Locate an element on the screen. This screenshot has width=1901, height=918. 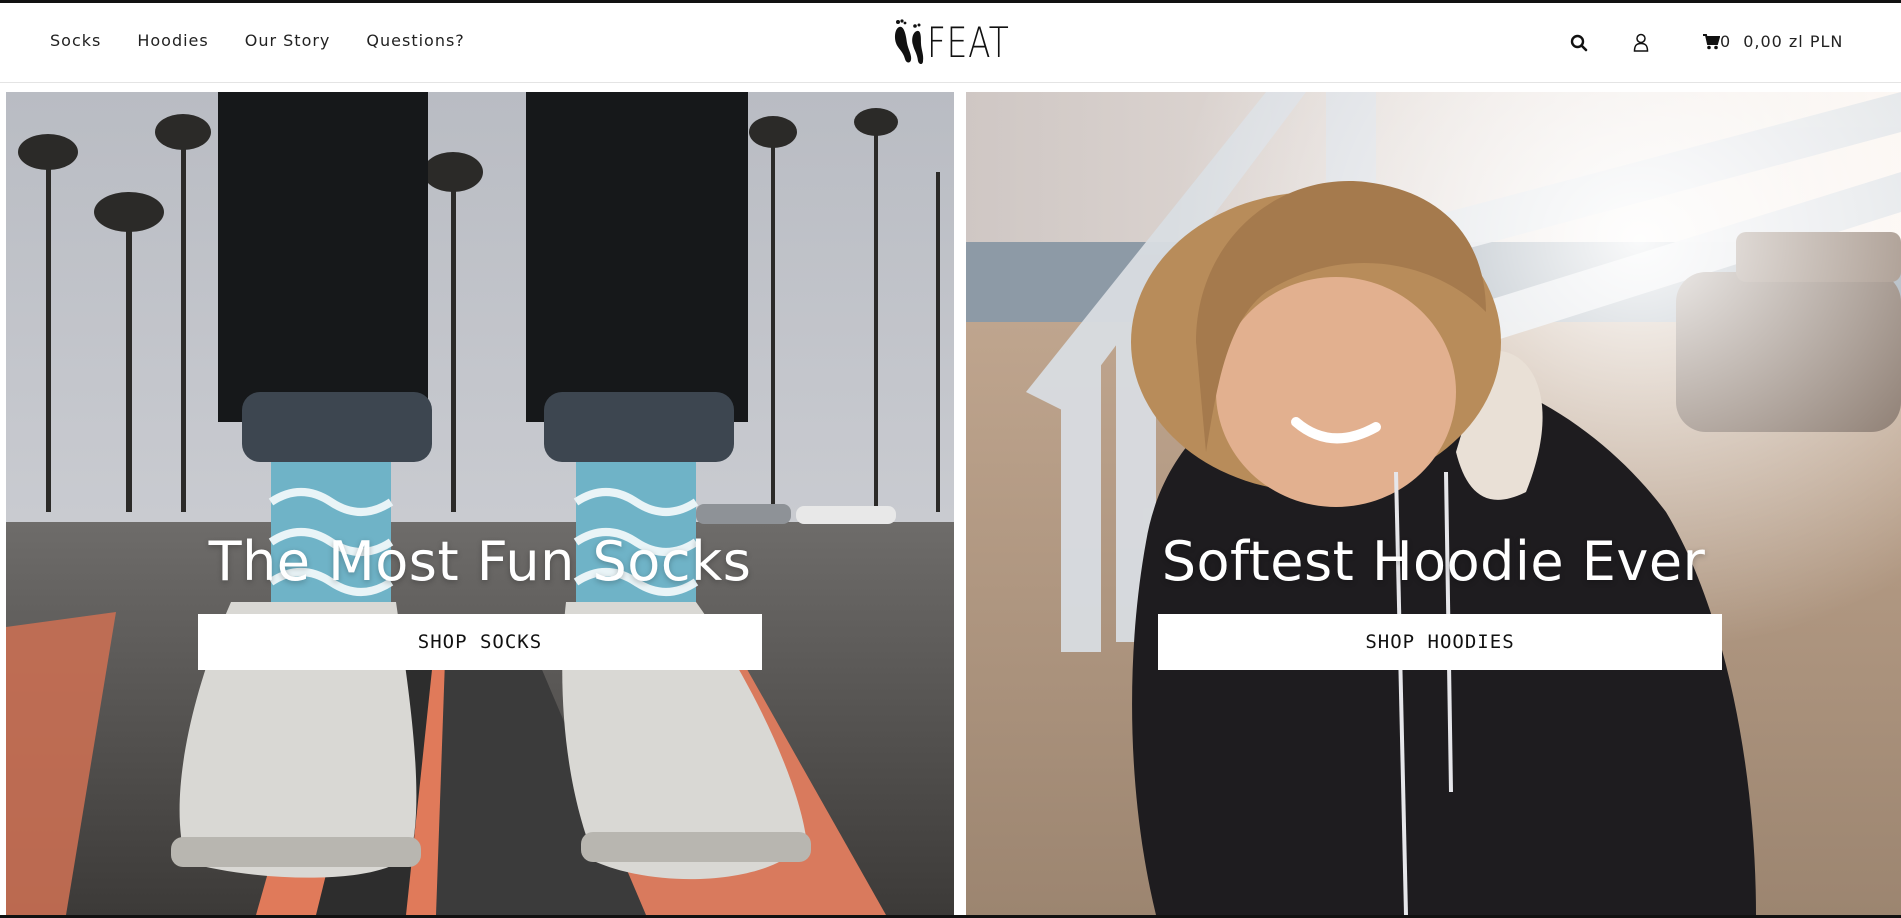
hero-socks-title: The Most Fun Socks is located at coordinates (480, 561).